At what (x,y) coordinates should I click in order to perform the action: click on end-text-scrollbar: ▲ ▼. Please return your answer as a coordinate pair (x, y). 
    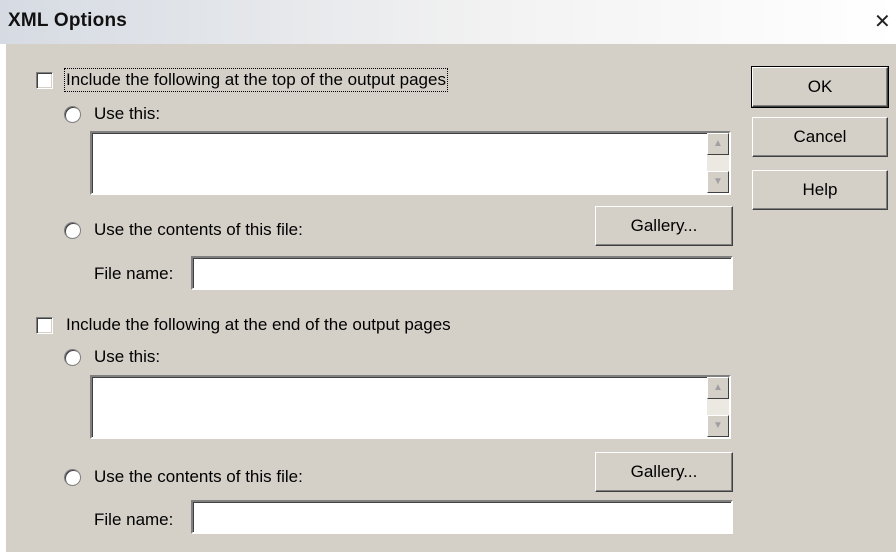
    Looking at the image, I should click on (718, 407).